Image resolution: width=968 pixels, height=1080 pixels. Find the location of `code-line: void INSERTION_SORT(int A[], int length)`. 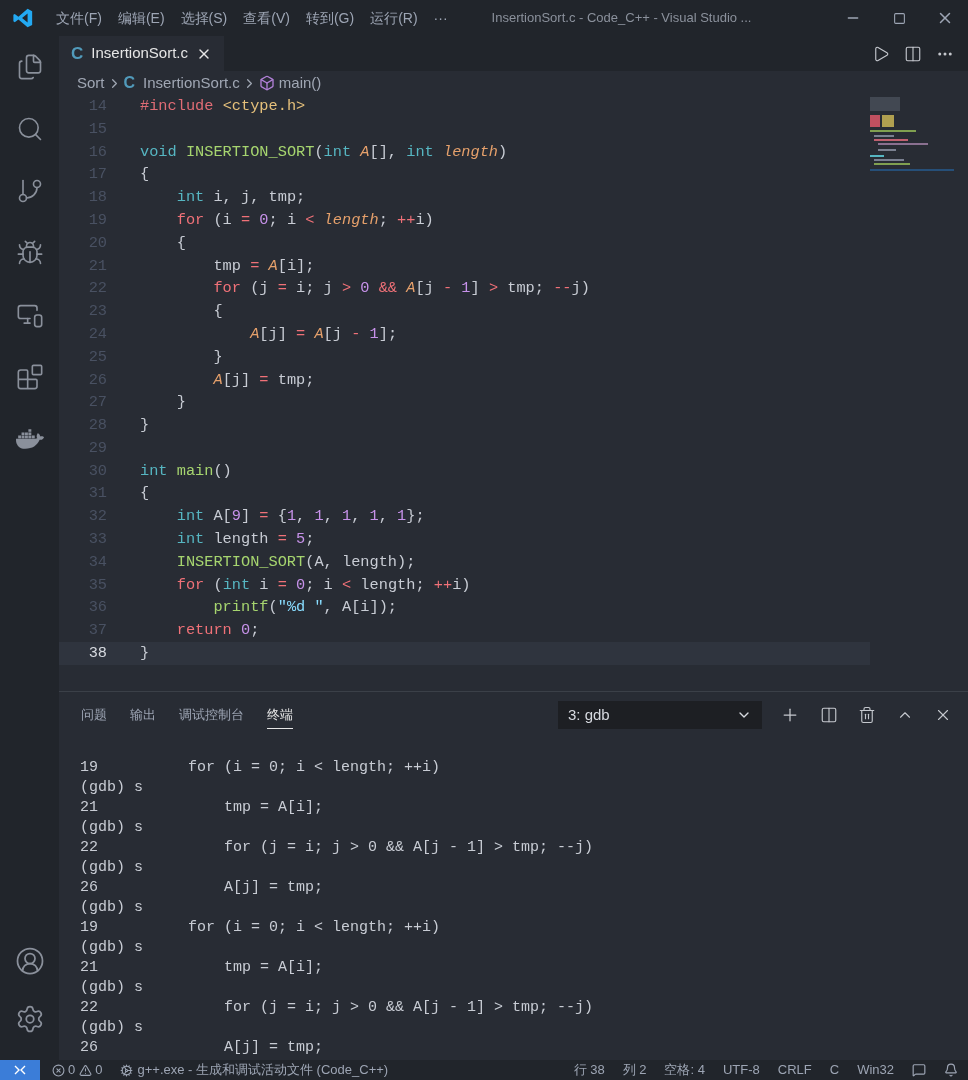

code-line: void INSERTION_SORT(int A[], int length) is located at coordinates (324, 152).